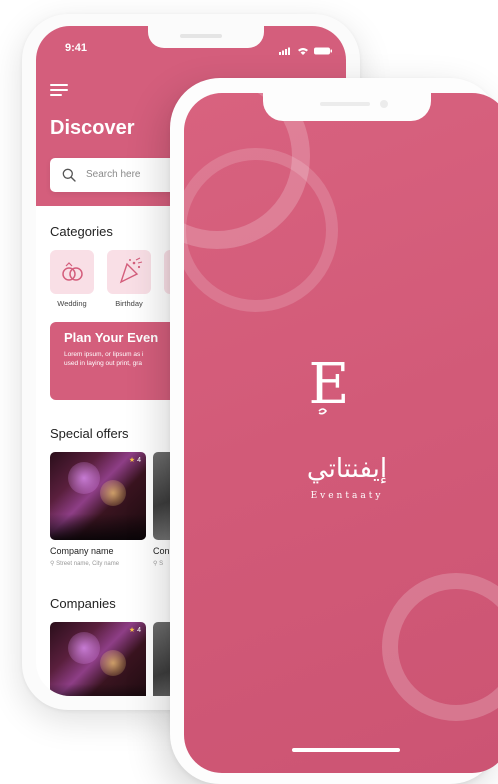 Image resolution: width=498 pixels, height=784 pixels. What do you see at coordinates (161, 564) in the screenshot?
I see `location-text: S` at bounding box center [161, 564].